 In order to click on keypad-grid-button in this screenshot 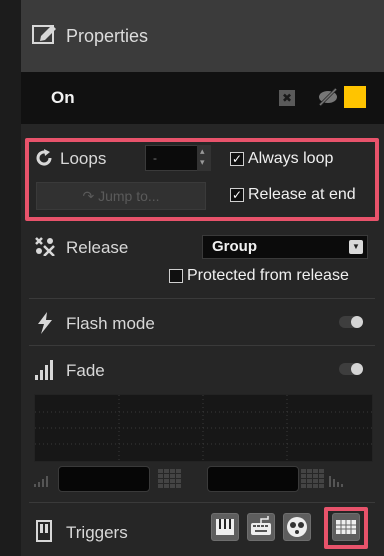, I will do `click(346, 527)`.